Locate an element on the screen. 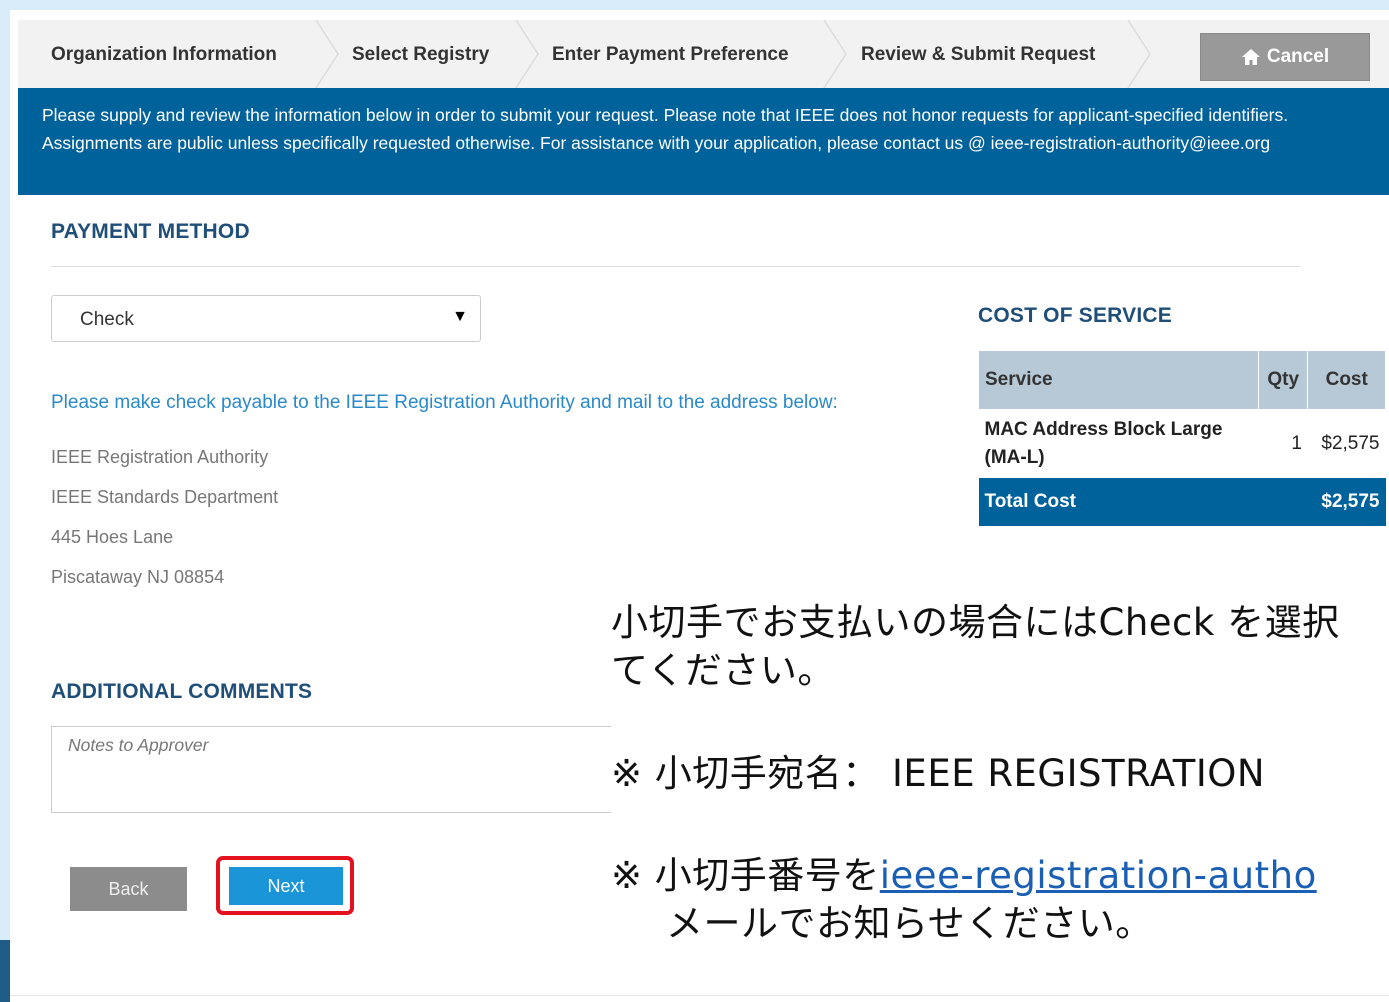 The image size is (1389, 1002). step-select-registry: Select Registry is located at coordinates (420, 54).